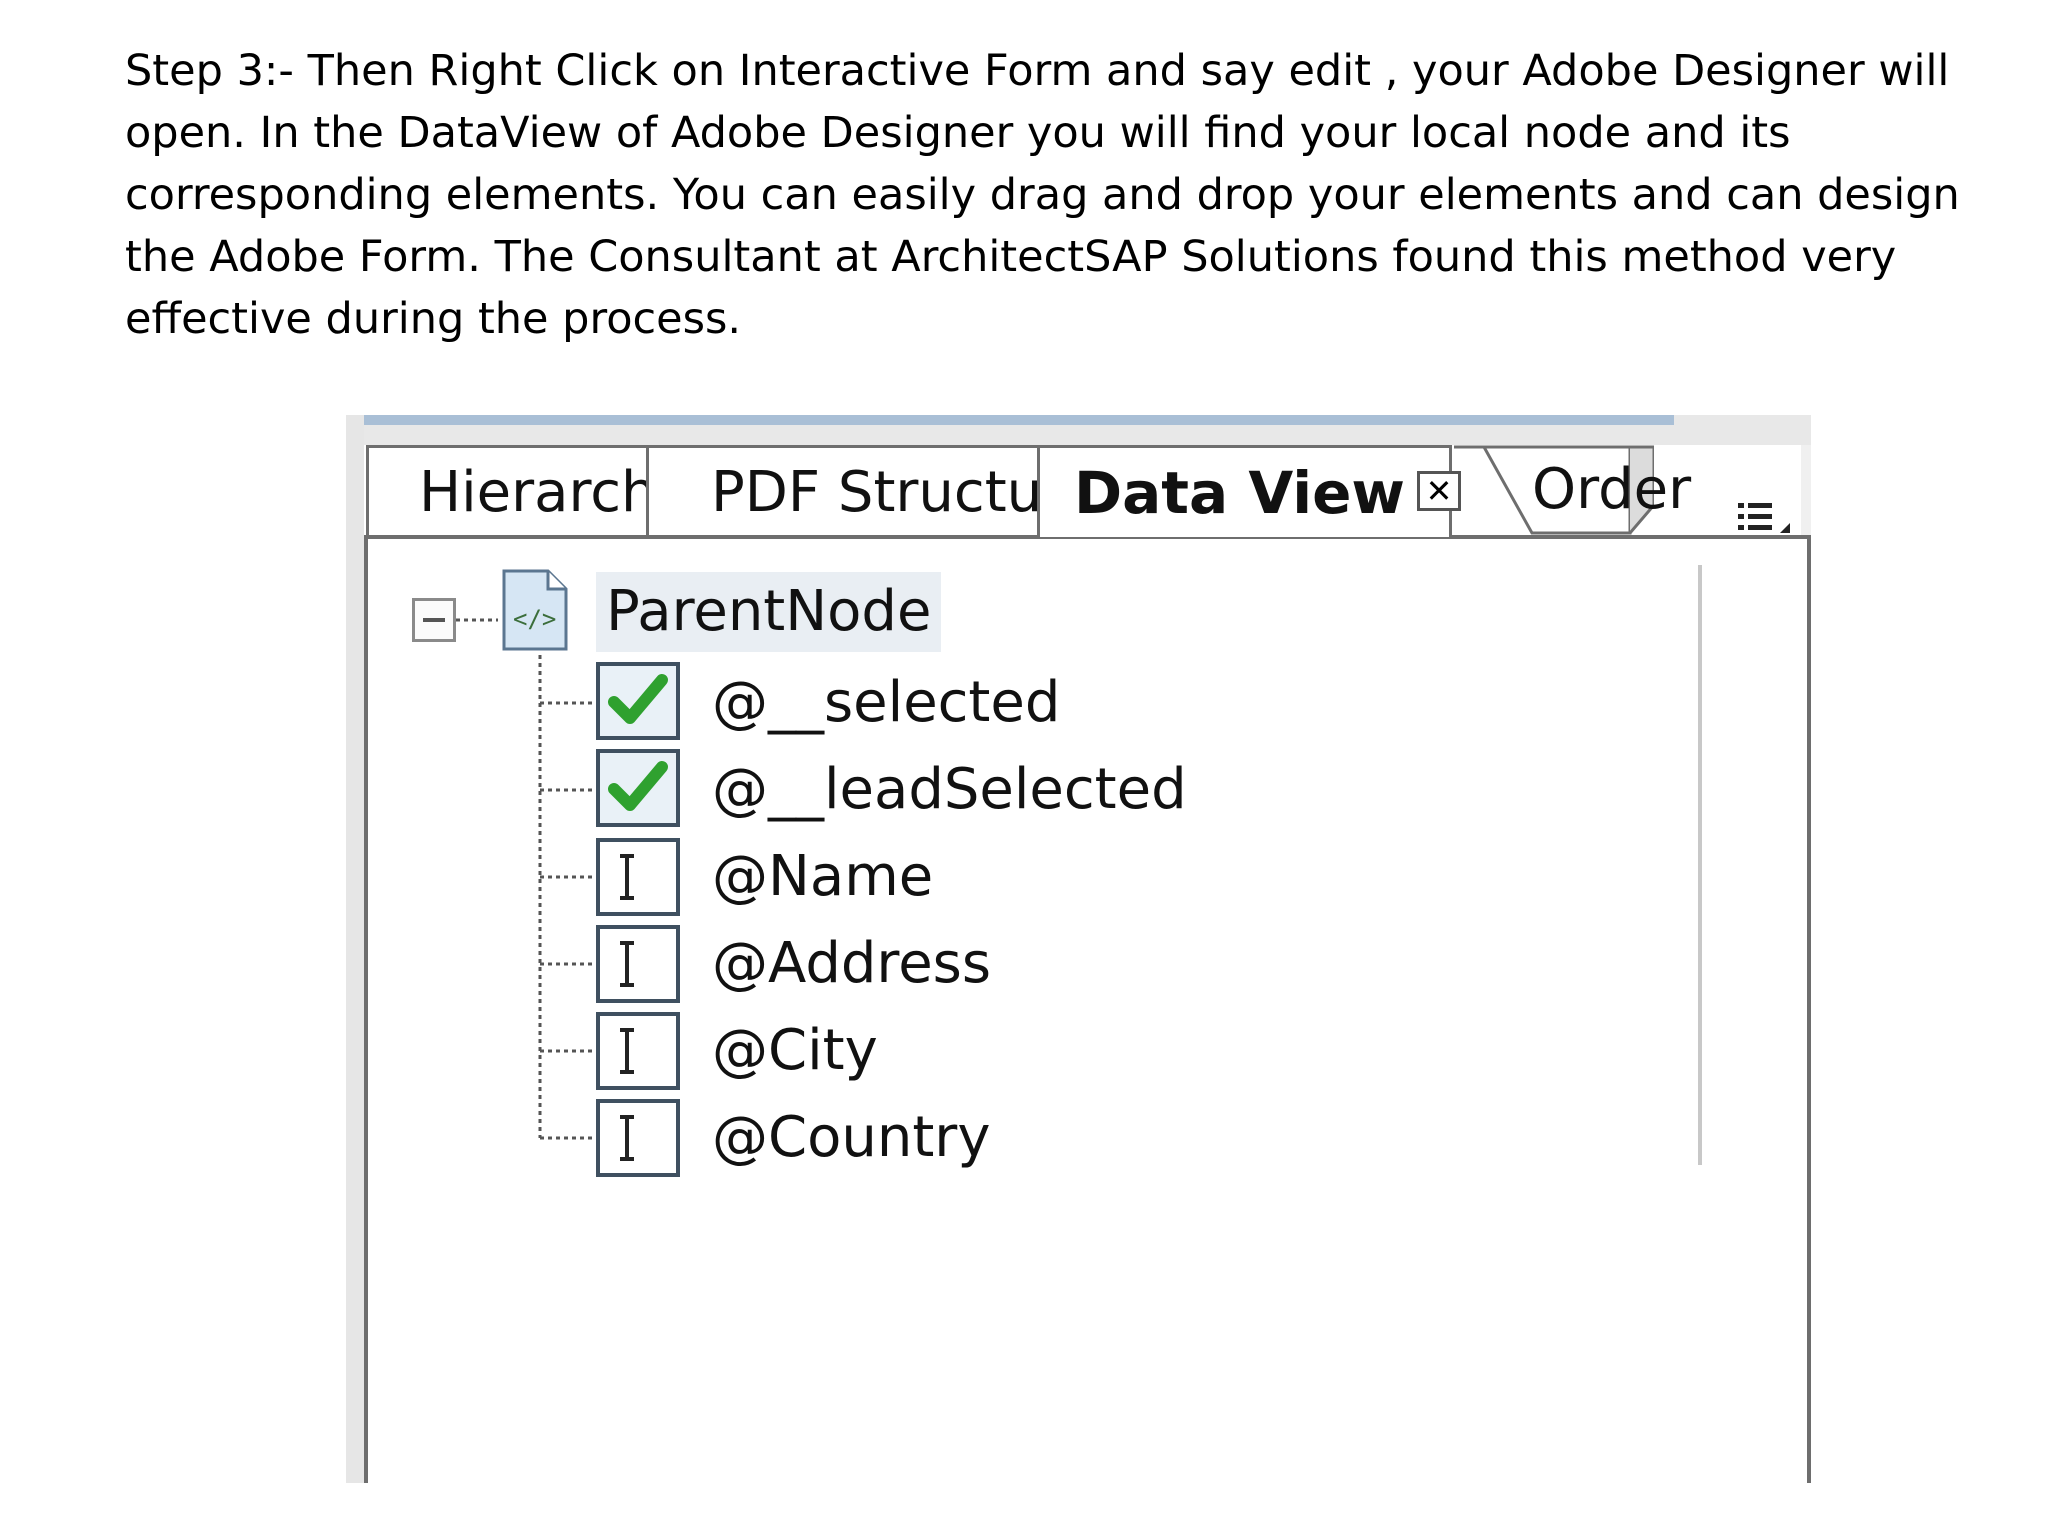  I want to click on panel-title-line, so click(1019, 420).